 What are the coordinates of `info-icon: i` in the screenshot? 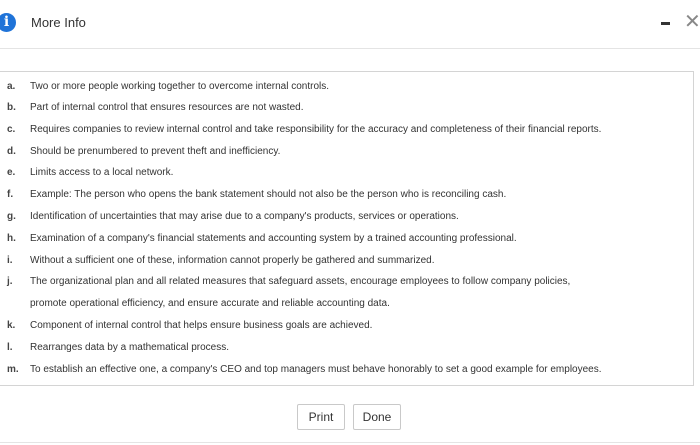 It's located at (8, 22).